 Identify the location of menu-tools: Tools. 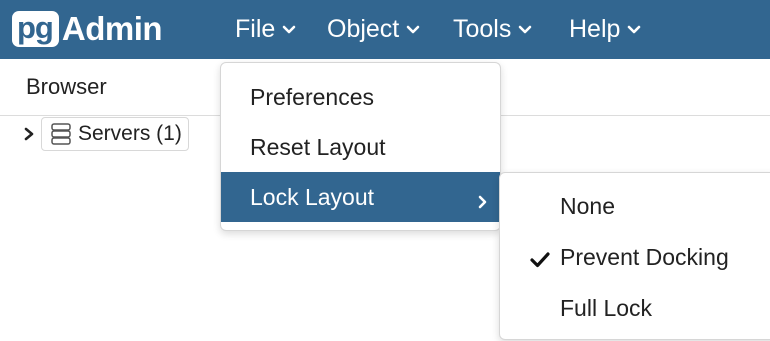
(492, 29).